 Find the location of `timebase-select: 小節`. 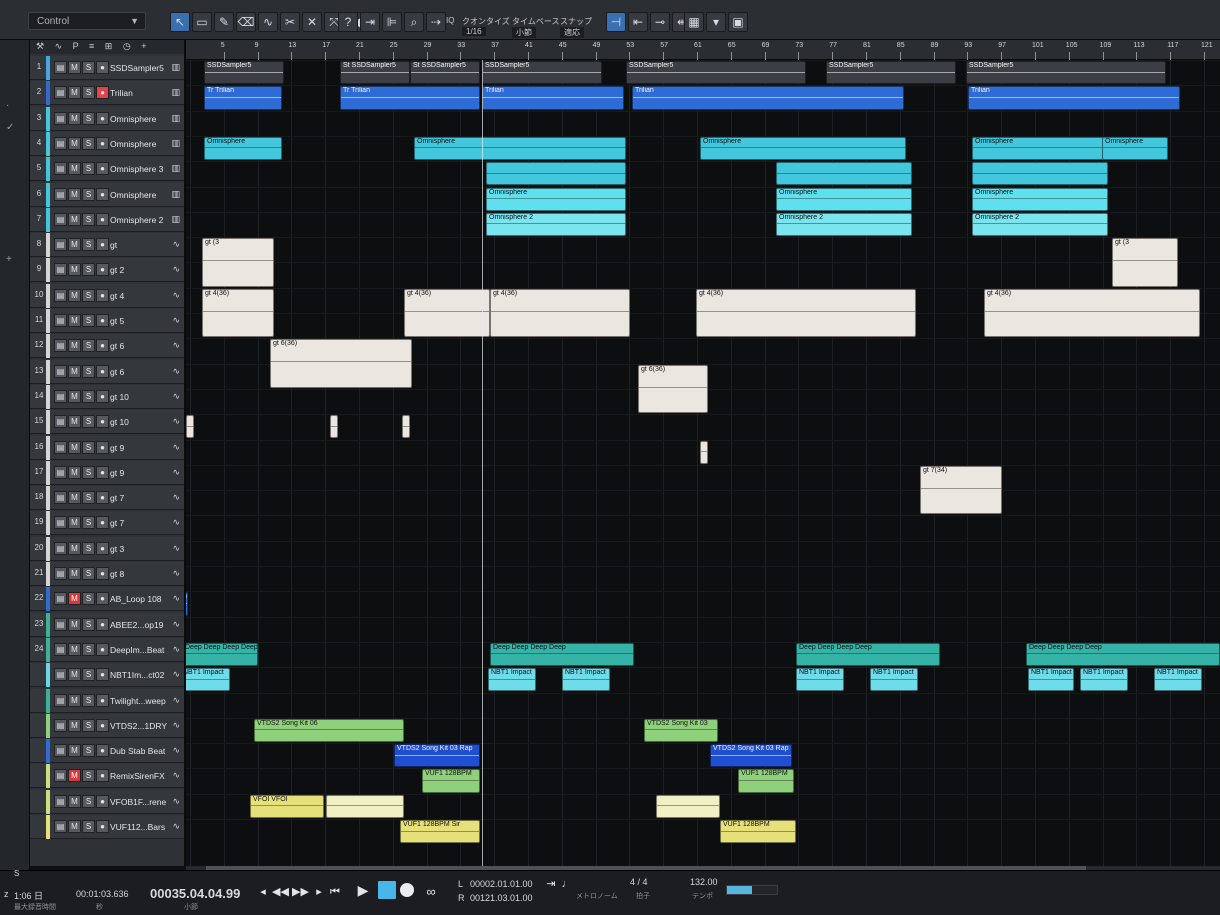

timebase-select: 小節 is located at coordinates (524, 32).